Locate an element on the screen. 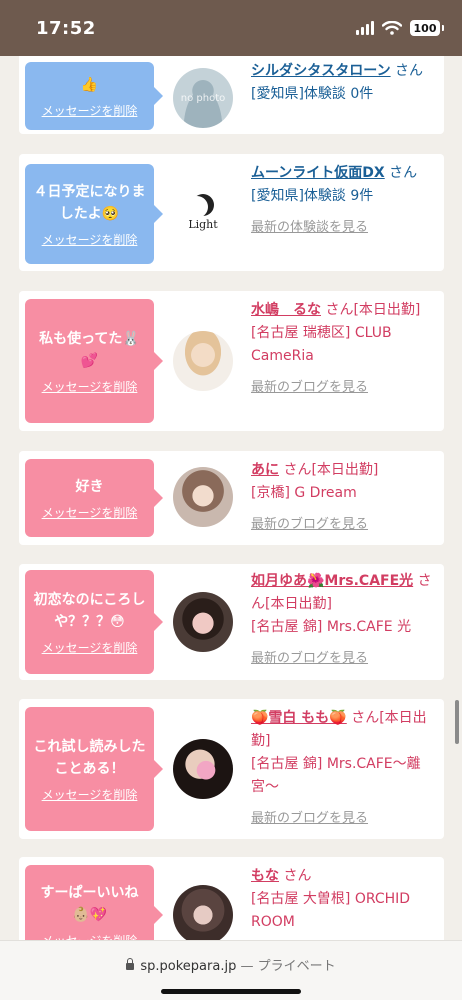 This screenshot has width=462, height=1000. message-bubble: これ試し読みしたことある！ メッセージを削除 is located at coordinates (94, 769).